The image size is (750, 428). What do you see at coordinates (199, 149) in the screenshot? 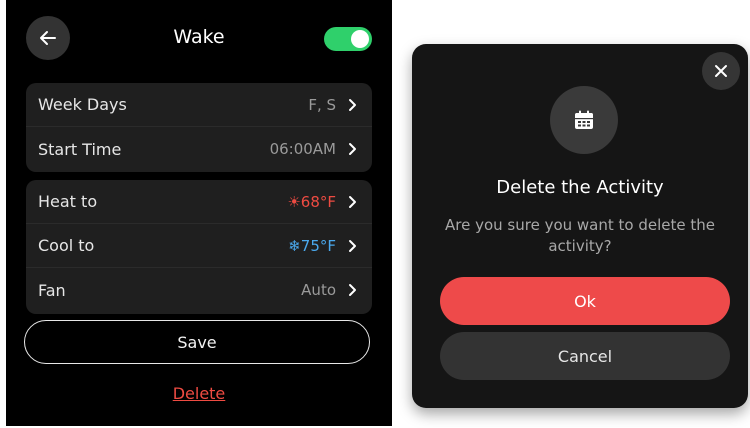
I see `row-start-time: Start Time 06:00AM` at bounding box center [199, 149].